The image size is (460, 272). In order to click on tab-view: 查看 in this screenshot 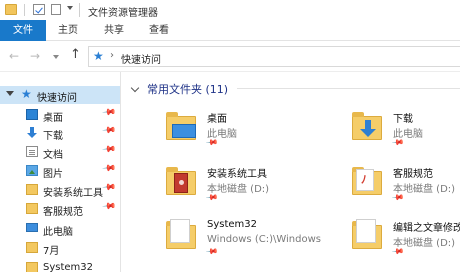, I will do `click(159, 30)`.